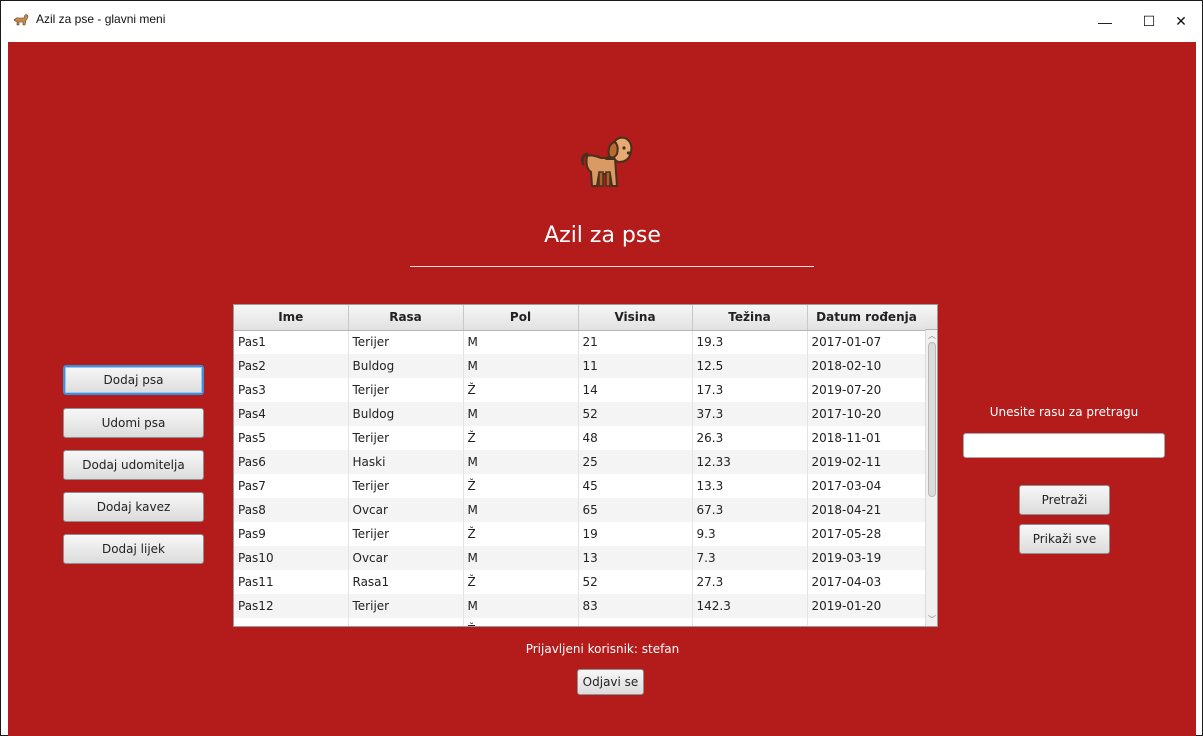 The width and height of the screenshot is (1203, 736). I want to click on cell-name: Pas9, so click(291, 534).